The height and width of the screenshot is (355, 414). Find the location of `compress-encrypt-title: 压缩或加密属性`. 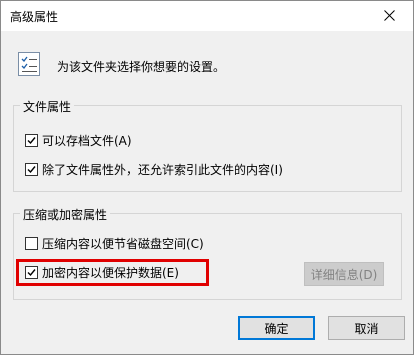

compress-encrypt-title: 压缩或加密属性 is located at coordinates (65, 214).